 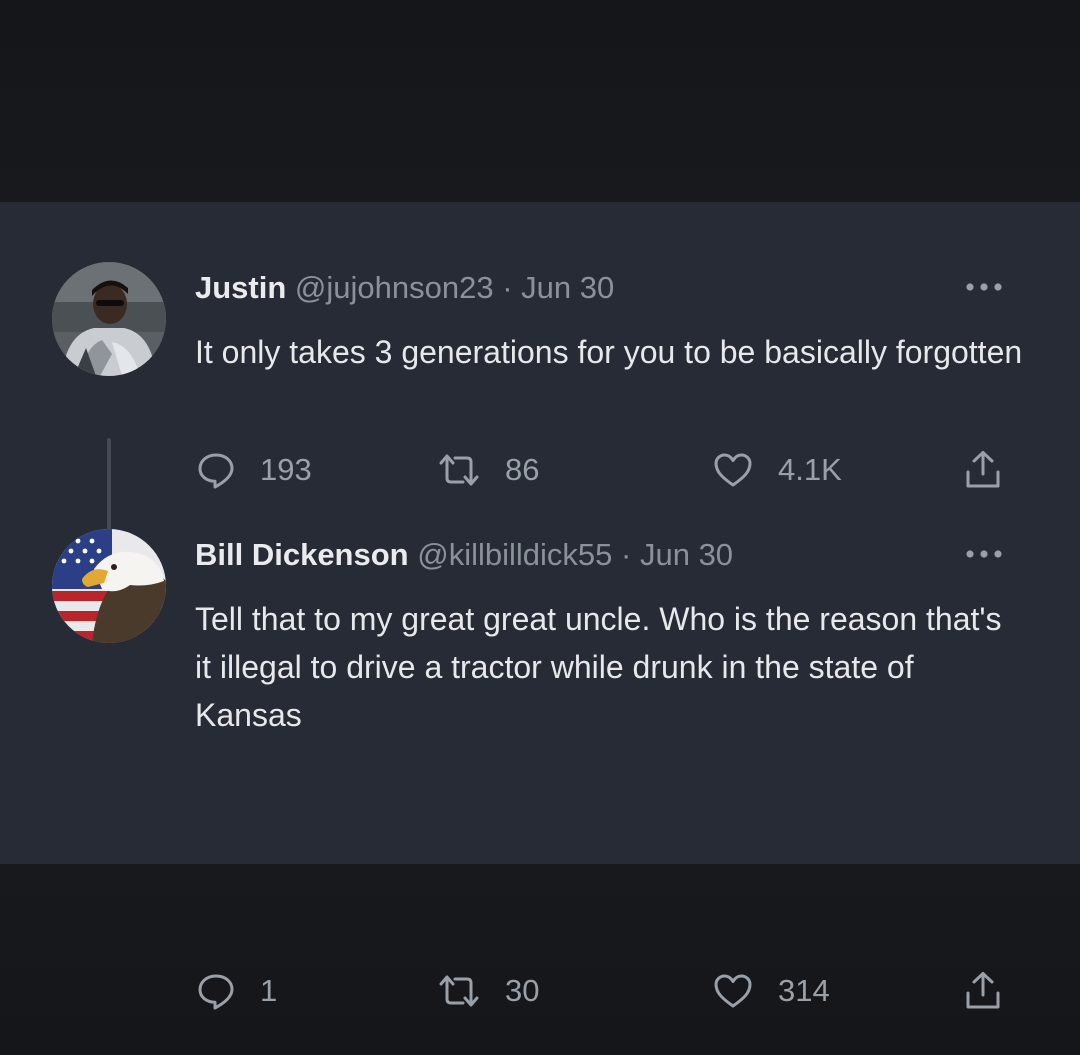 I want to click on retweet-button: 86, so click(x=488, y=470).